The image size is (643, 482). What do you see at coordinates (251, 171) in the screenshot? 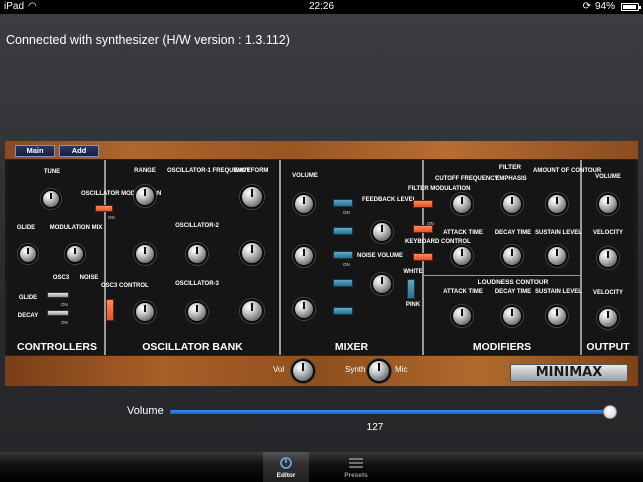
I see `waveform-label: WAVEFORM` at bounding box center [251, 171].